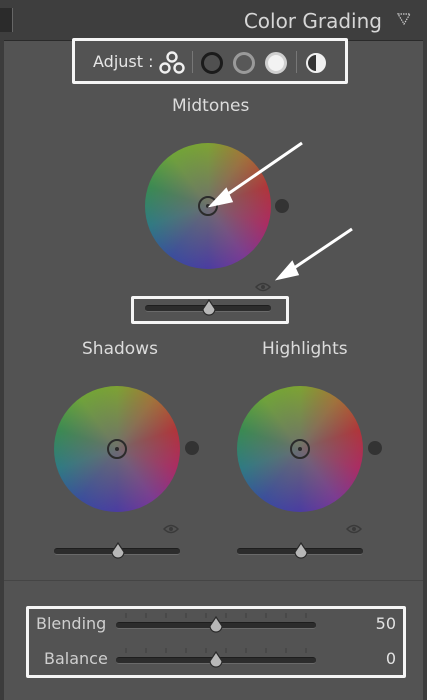 This screenshot has height=700, width=427. I want to click on three-circles-icon, so click(172, 63).